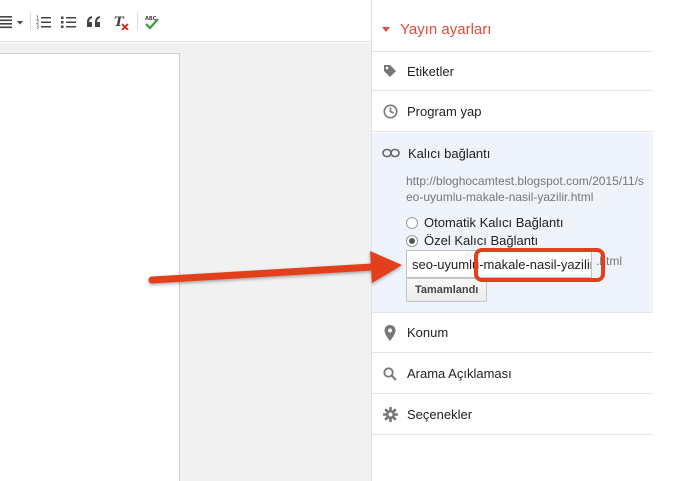  I want to click on custom-permalink-radio, so click(412, 240).